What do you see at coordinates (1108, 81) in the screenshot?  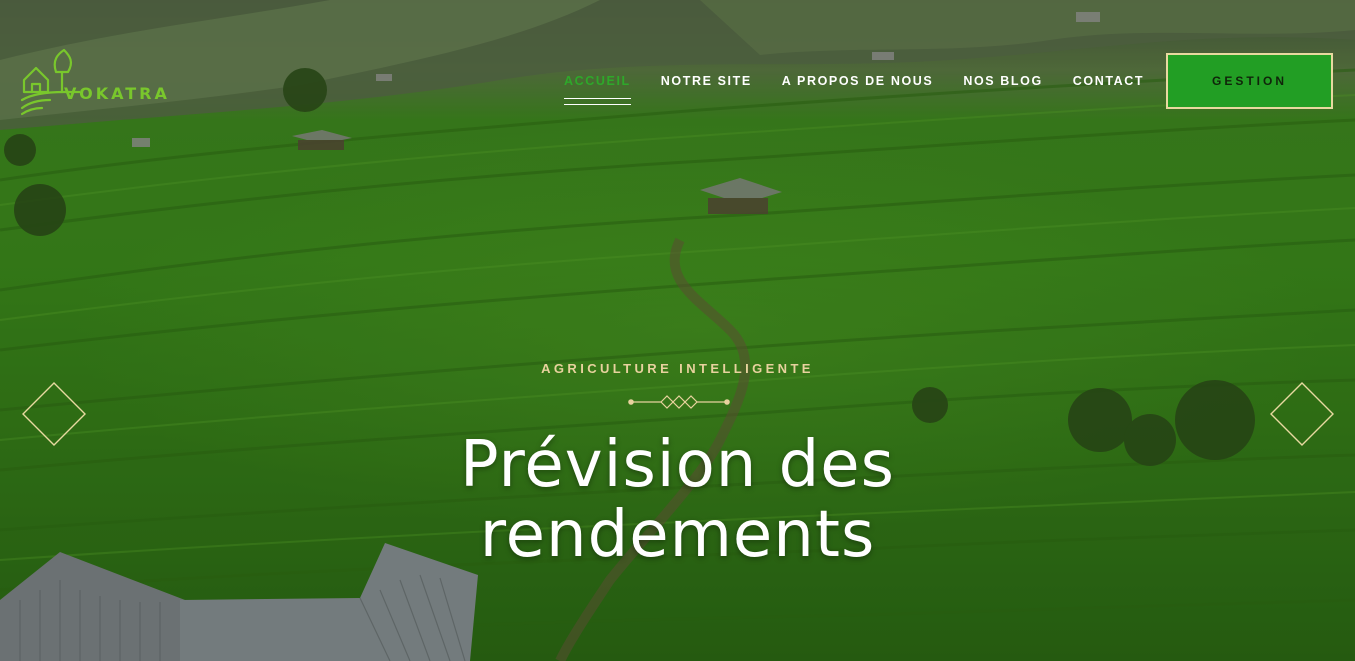 I see `nav-item-contact: CONTACT` at bounding box center [1108, 81].